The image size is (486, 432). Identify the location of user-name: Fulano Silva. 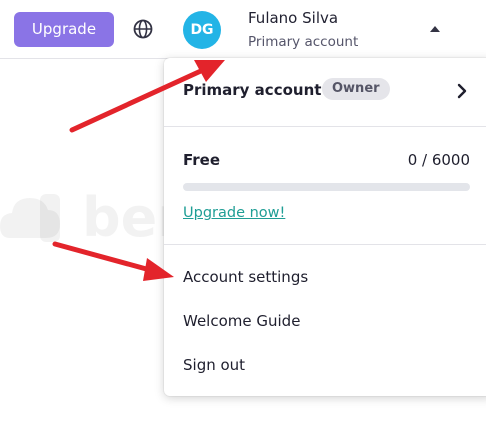
(293, 18).